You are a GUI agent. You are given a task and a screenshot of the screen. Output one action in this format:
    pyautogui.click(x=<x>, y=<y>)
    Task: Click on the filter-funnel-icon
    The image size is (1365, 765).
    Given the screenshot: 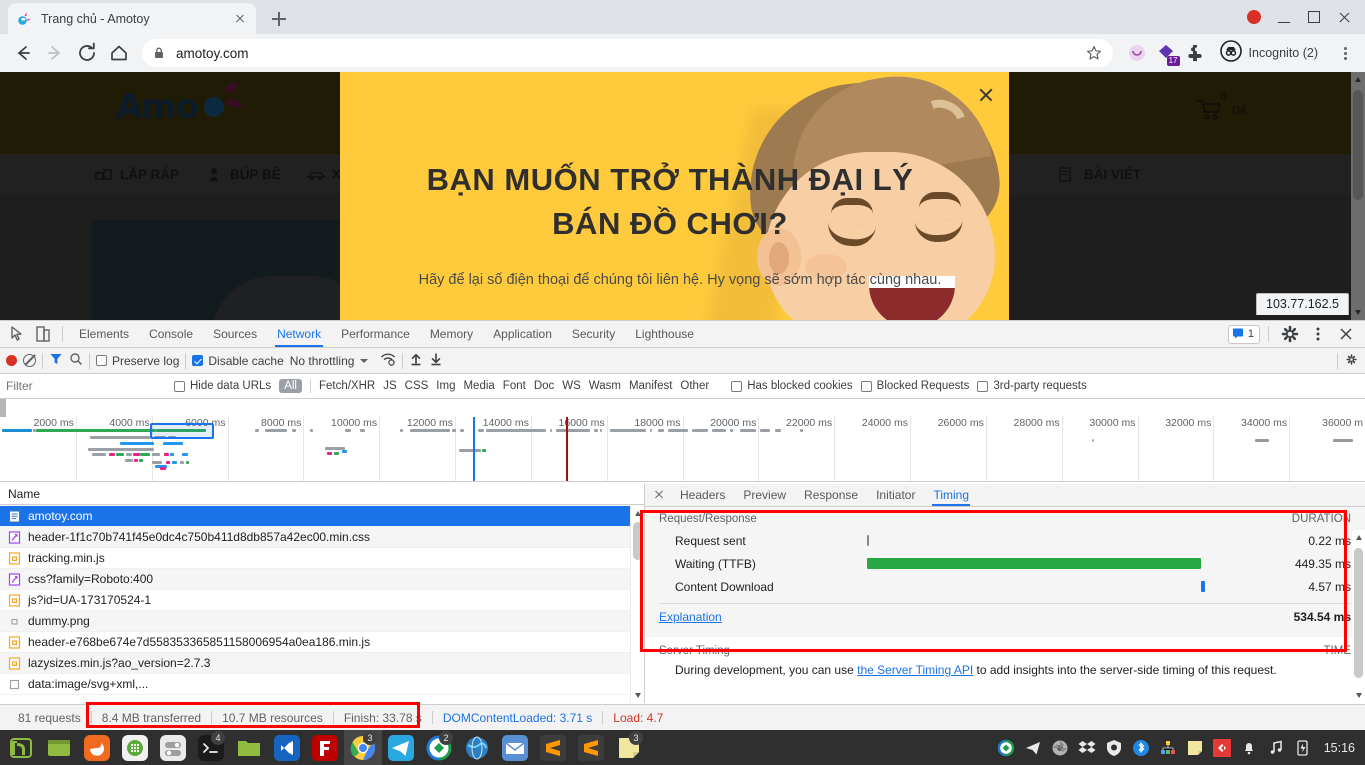 What is the action you would take?
    pyautogui.click(x=56, y=360)
    